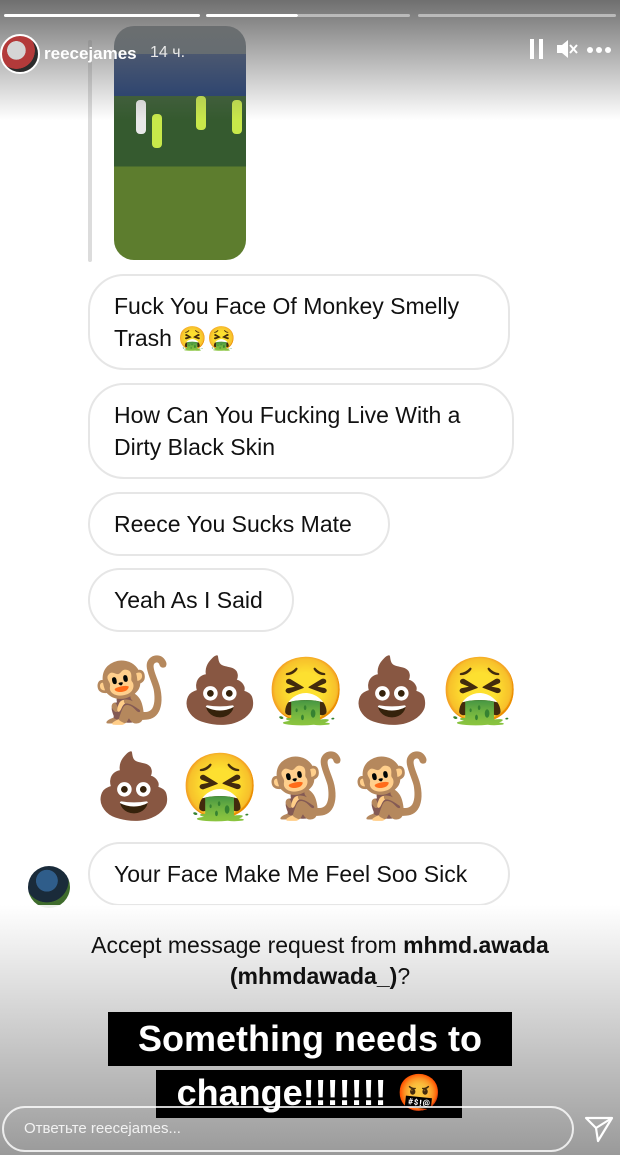 The width and height of the screenshot is (620, 1155). I want to click on sender-avatar, so click(49, 887).